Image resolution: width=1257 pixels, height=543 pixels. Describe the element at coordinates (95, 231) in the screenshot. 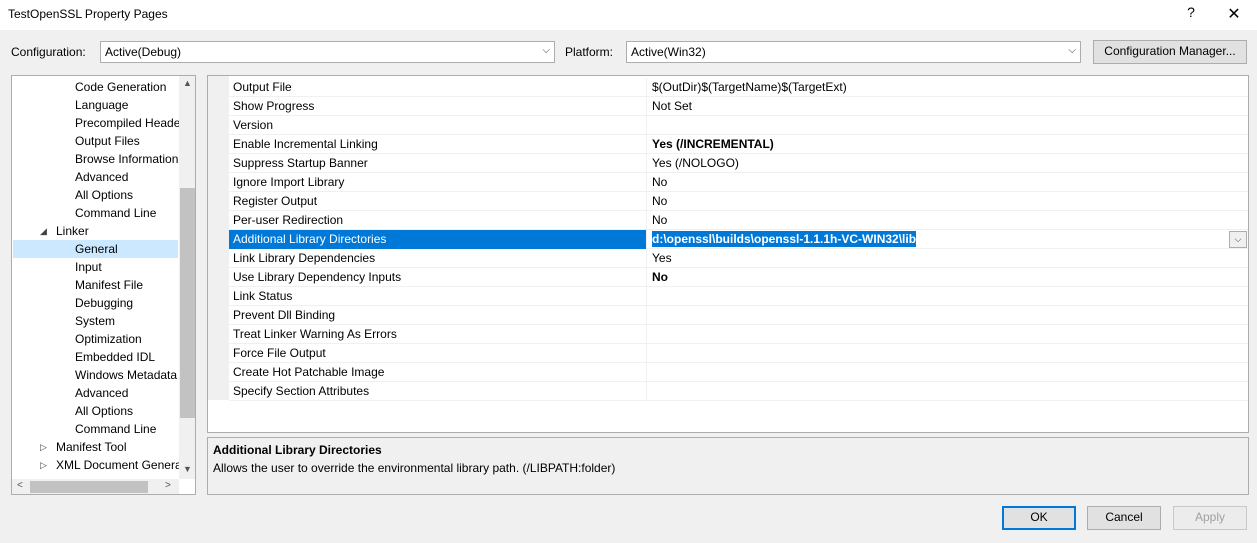

I see `tree-item: ◢ Linker` at that location.